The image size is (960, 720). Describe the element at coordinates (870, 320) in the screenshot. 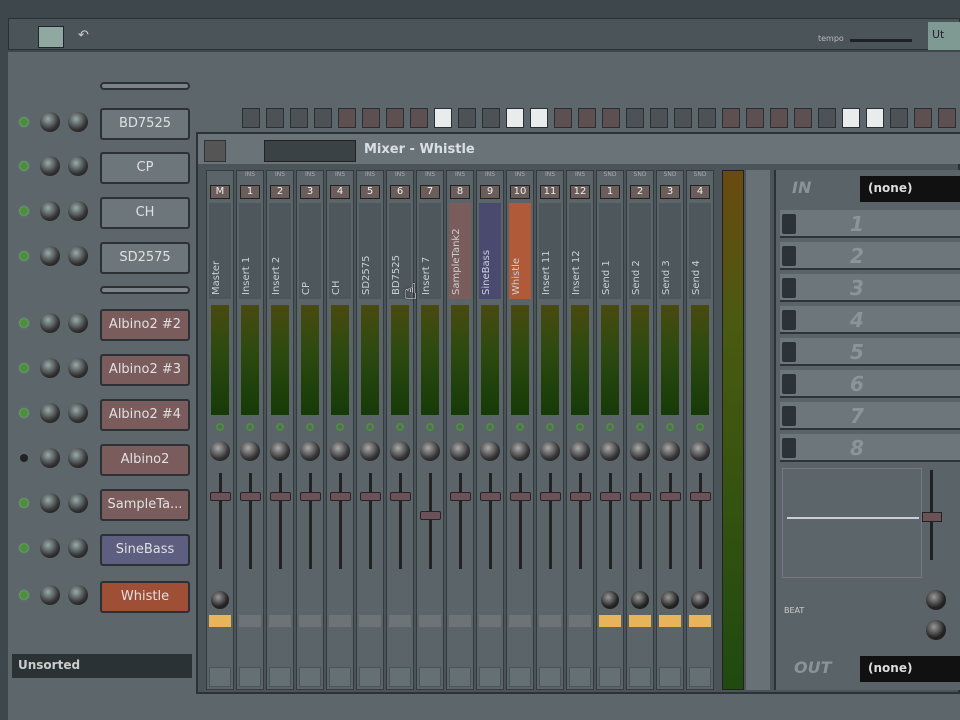

I see `fx-slot: 4` at that location.